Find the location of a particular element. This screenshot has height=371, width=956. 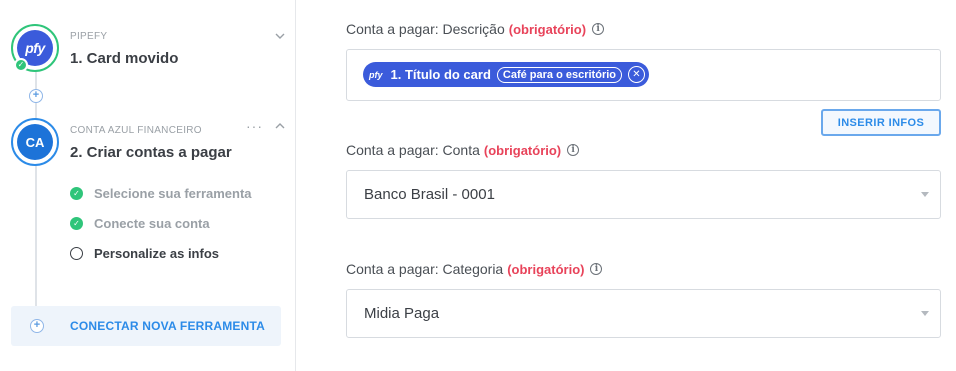

substep-selecione-ferramenta: ✓ Selecione sua ferramenta is located at coordinates (161, 193).